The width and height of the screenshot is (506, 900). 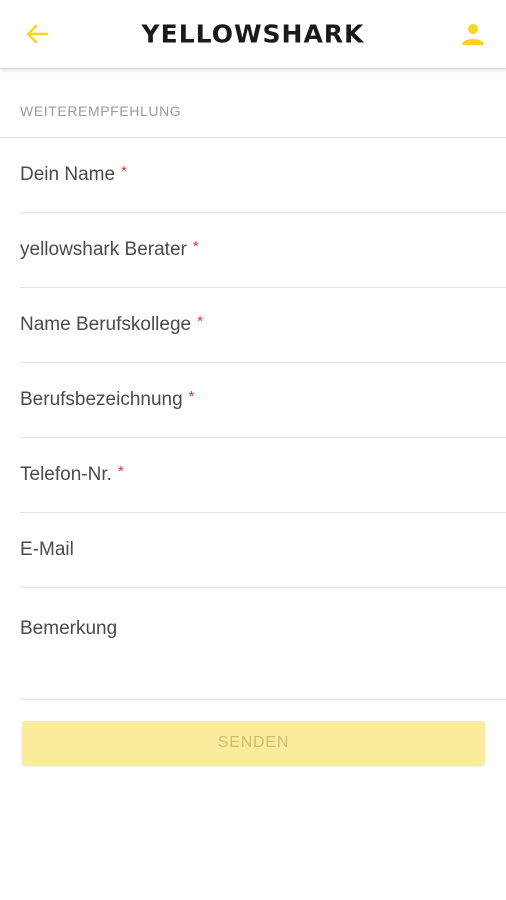 What do you see at coordinates (263, 475) in the screenshot?
I see `phone-field: Telefon-Nr. *` at bounding box center [263, 475].